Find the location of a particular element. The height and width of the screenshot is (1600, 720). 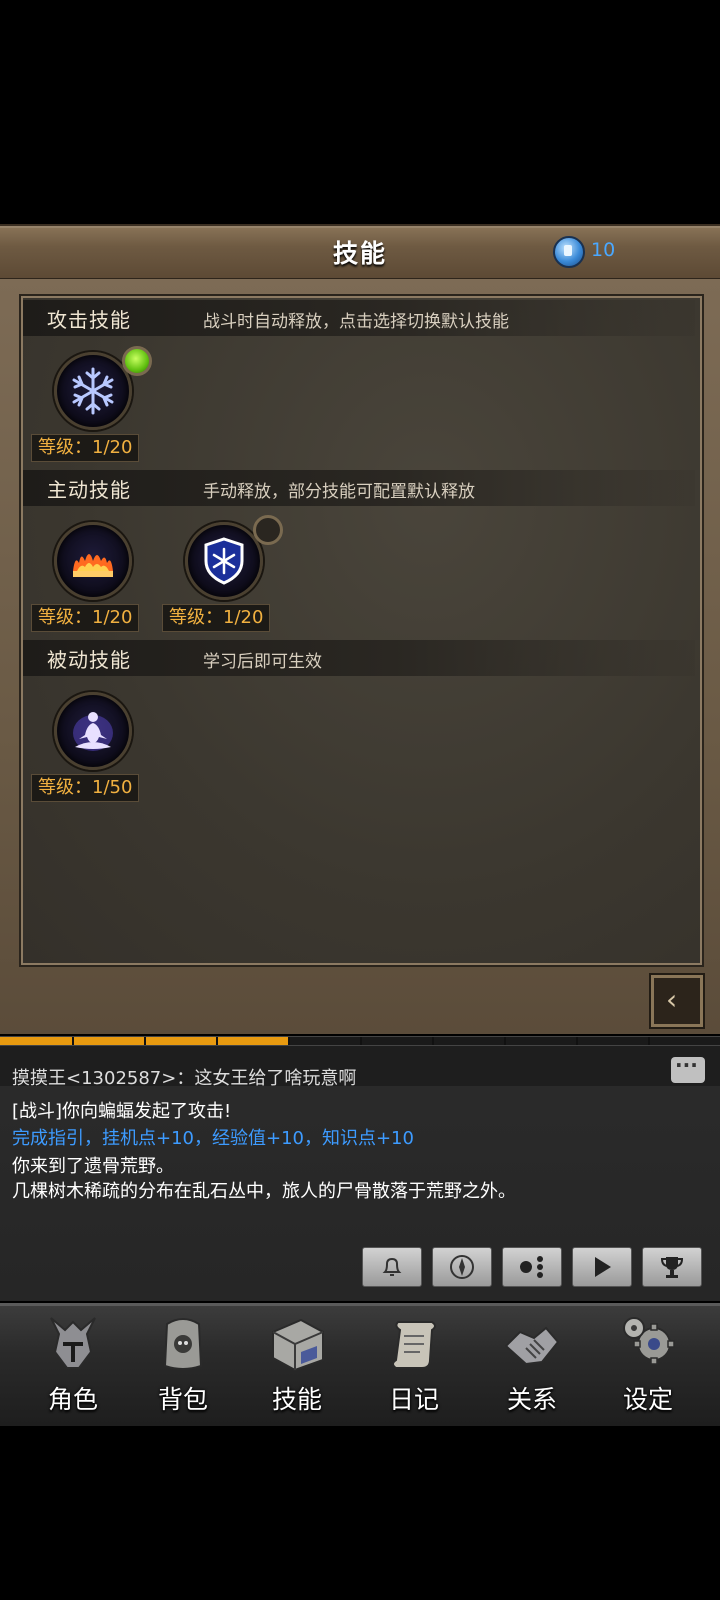

dots-icon is located at coordinates (531, 1267).